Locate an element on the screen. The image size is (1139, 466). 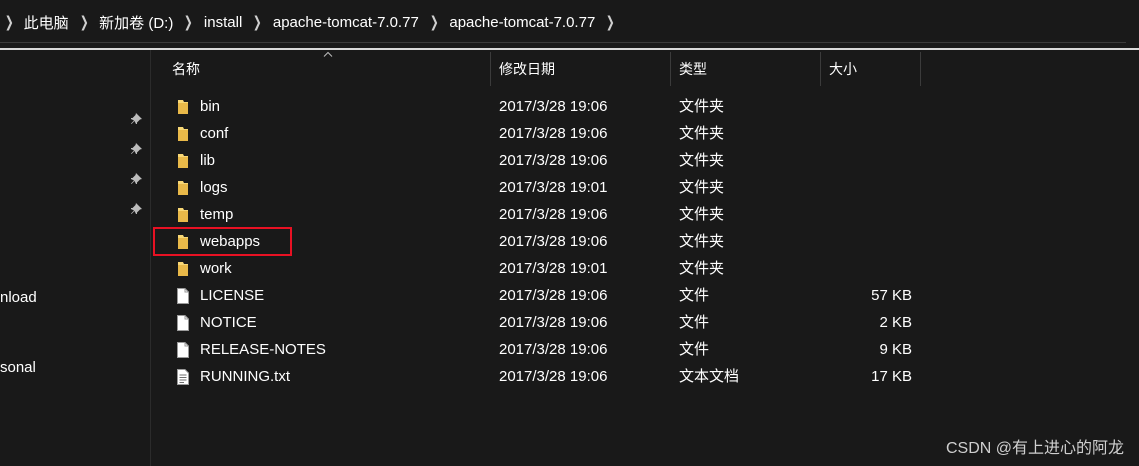
file-name: work is located at coordinates (216, 268).